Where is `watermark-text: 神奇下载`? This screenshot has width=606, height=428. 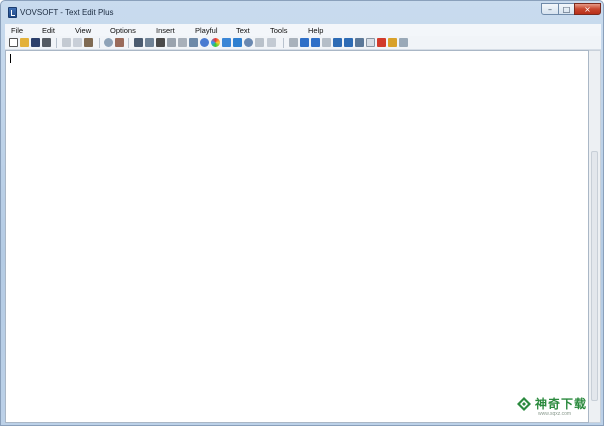 watermark-text: 神奇下载 is located at coordinates (561, 404).